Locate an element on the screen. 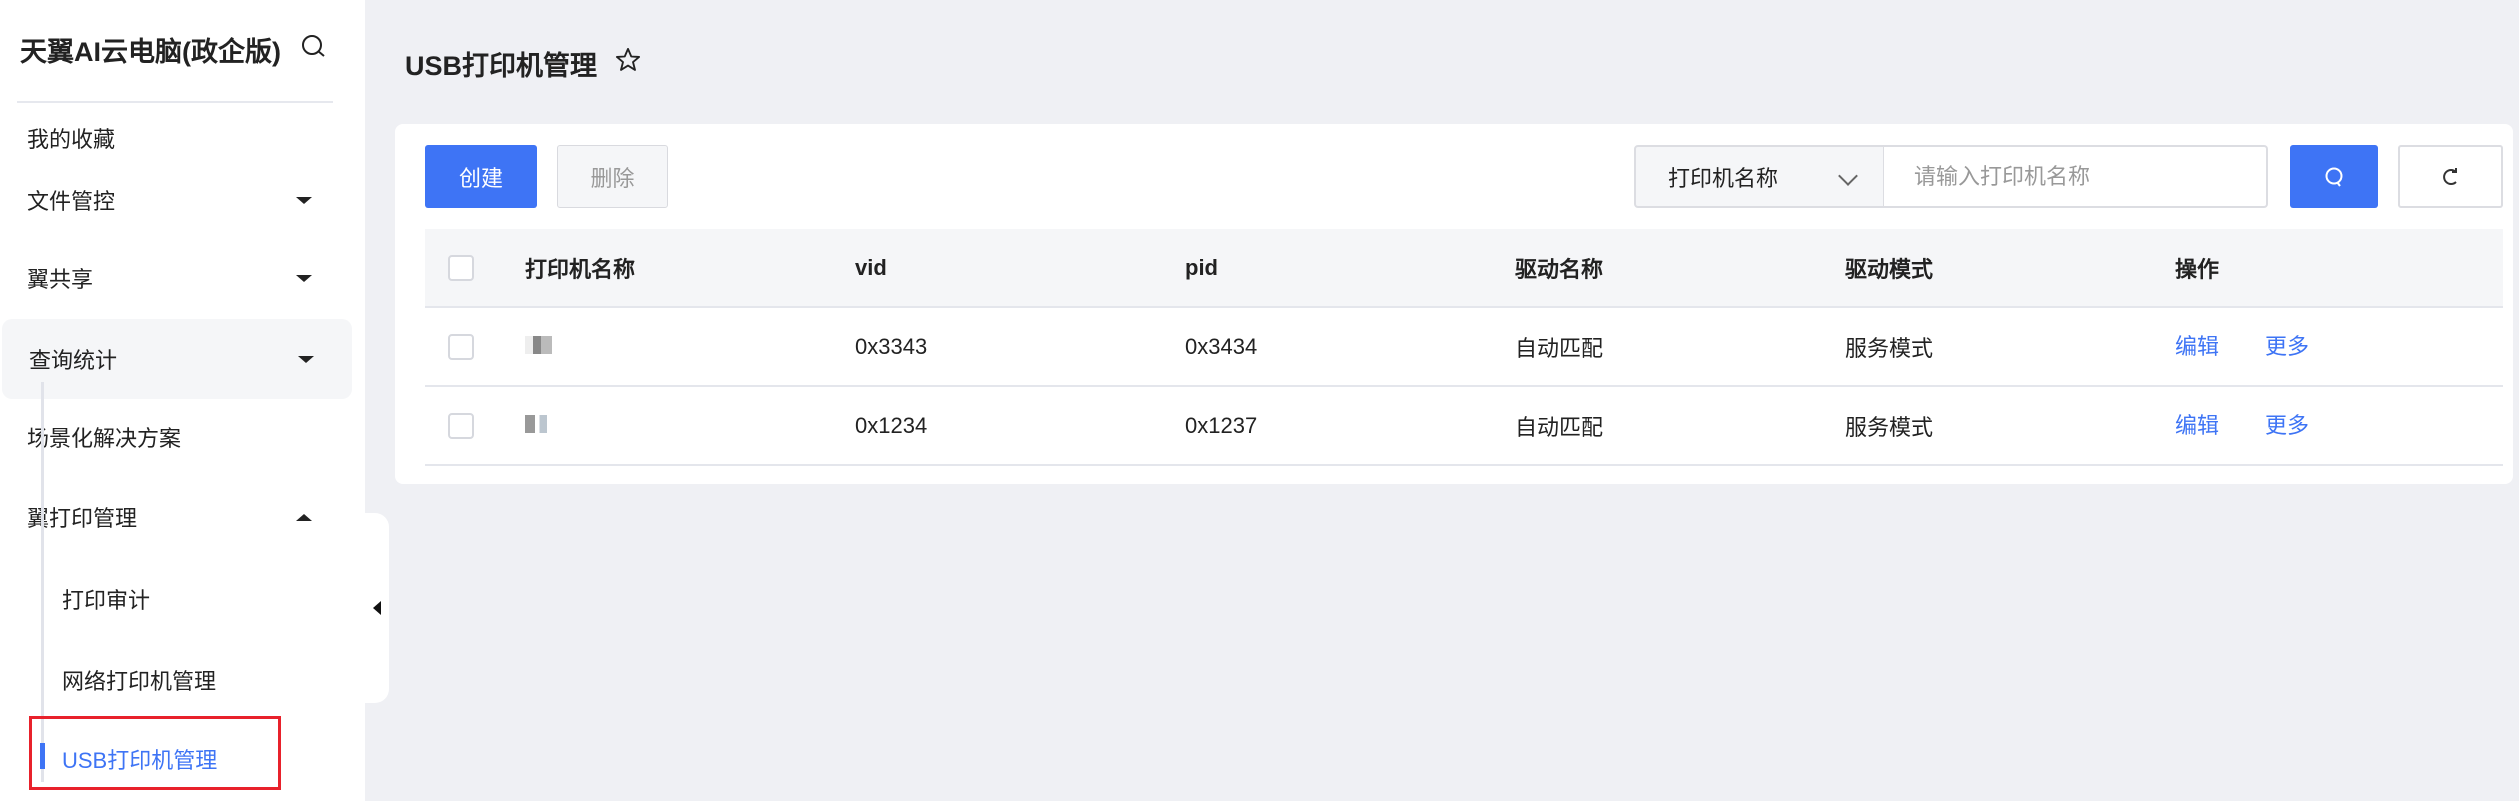 This screenshot has height=801, width=2519. table-row: 0x1234 0x1237 自动匹配 服务模式 编辑 更多 is located at coordinates (1464, 426).